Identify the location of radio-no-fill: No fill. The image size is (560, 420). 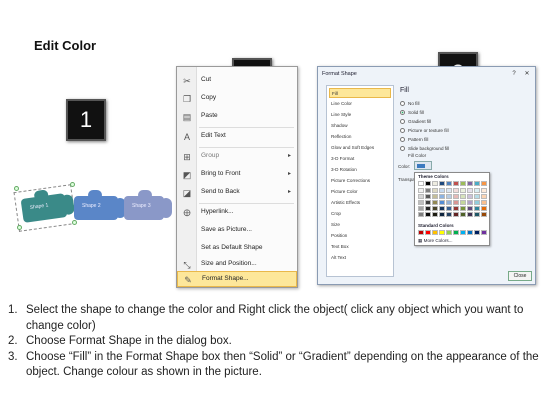
(410, 103).